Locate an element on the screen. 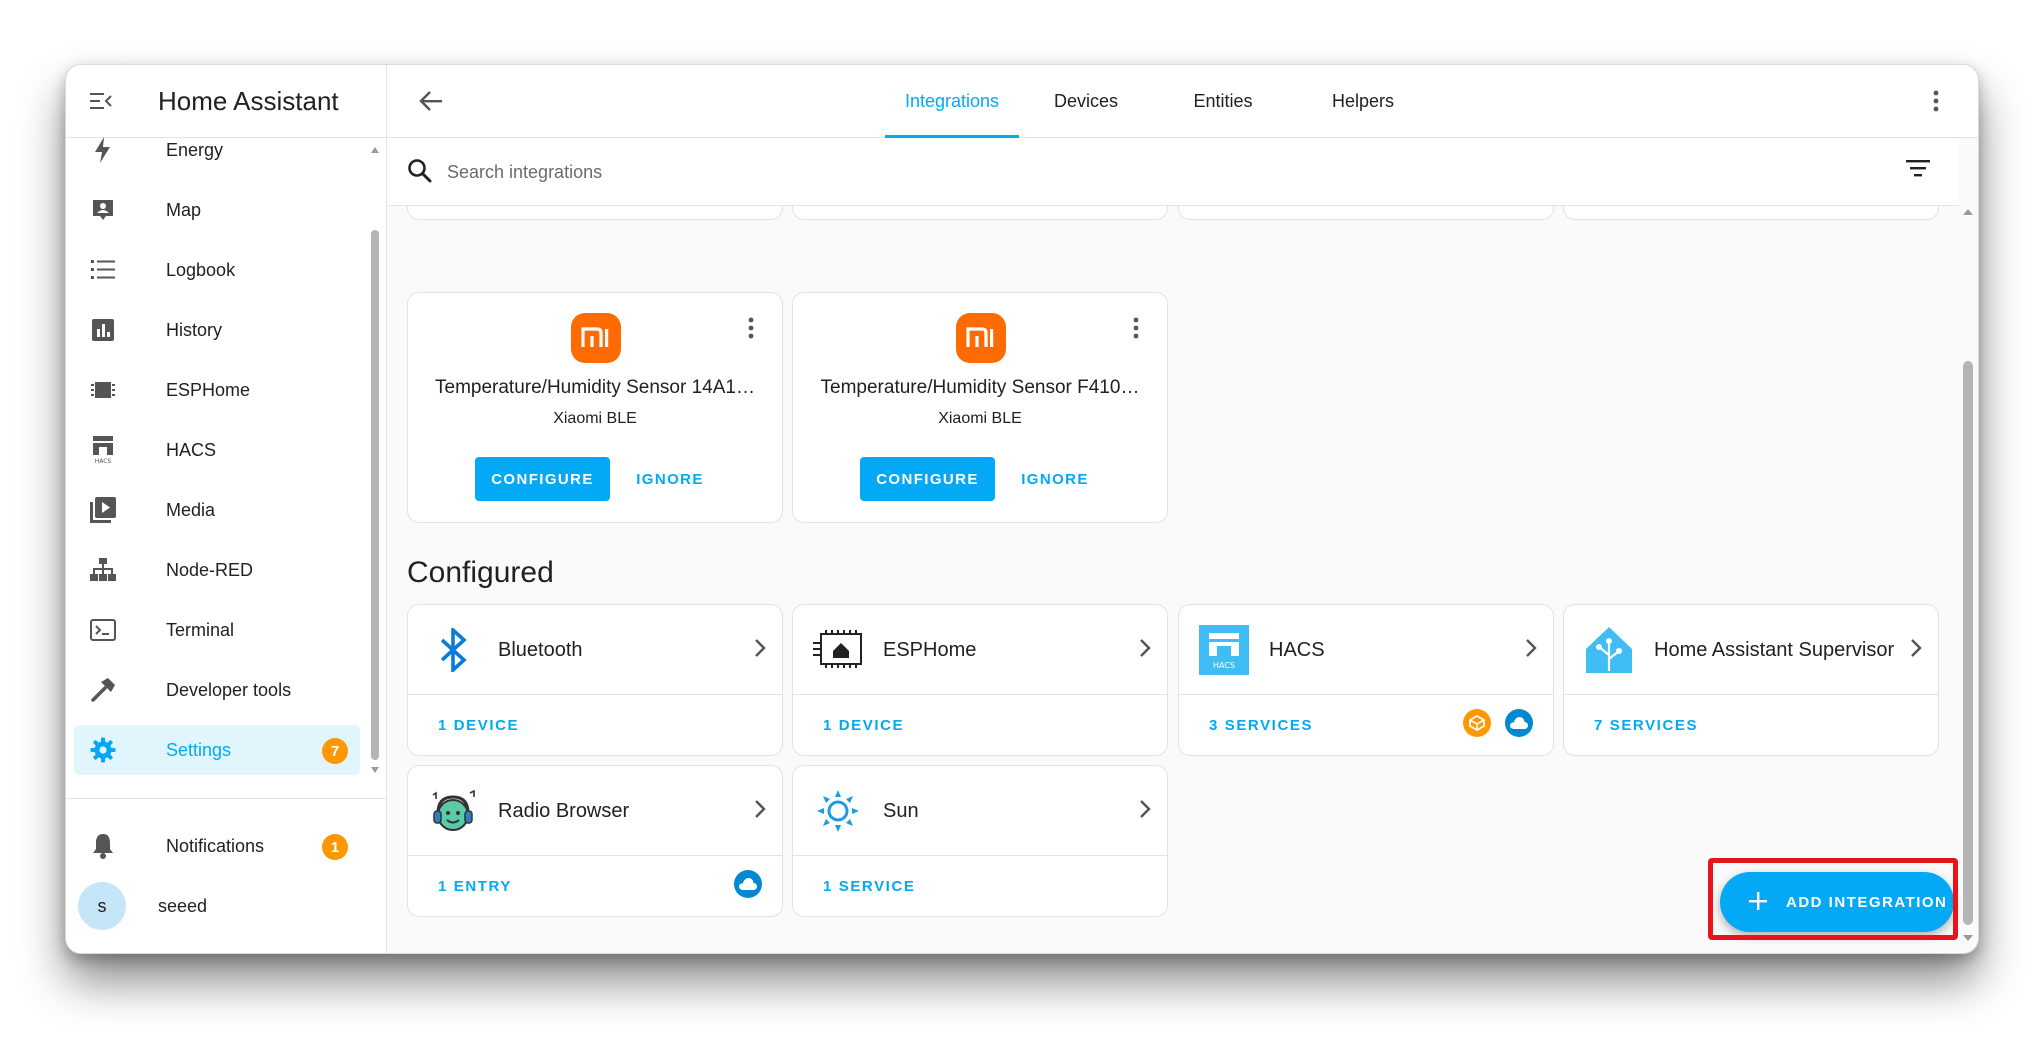 This screenshot has height=1047, width=2040. scroll-up-arrow-icon is located at coordinates (1968, 211).